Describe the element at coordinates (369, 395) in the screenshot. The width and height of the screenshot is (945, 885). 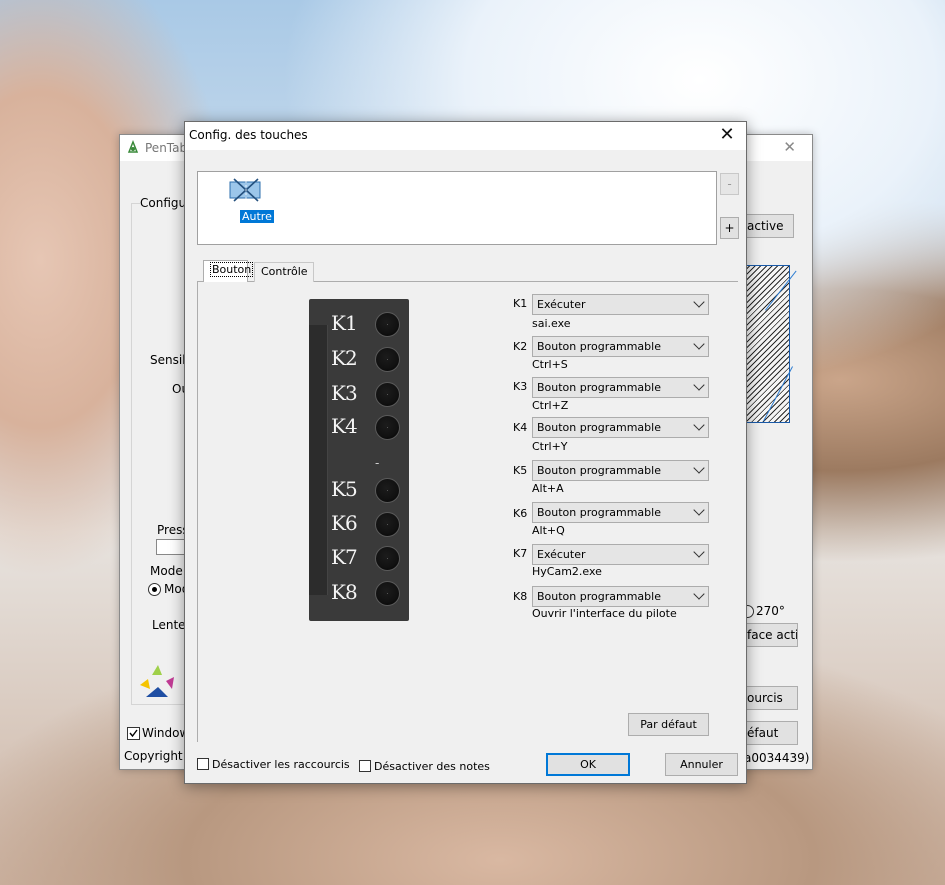
I see `pad-key-k3: K3` at that location.